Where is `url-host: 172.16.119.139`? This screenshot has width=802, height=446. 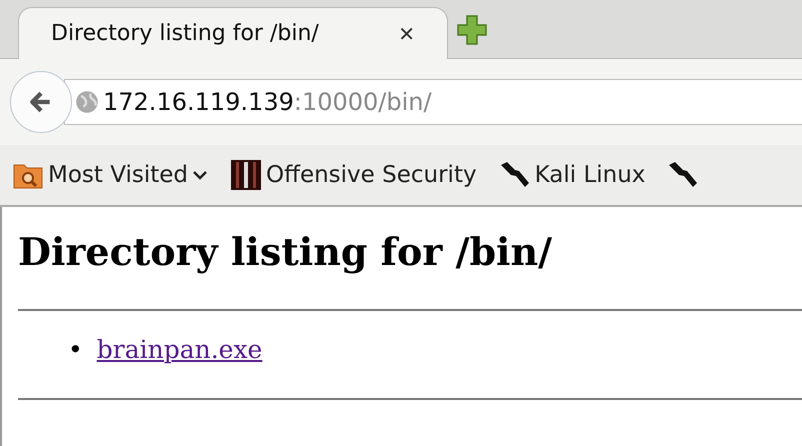
url-host: 172.16.119.139 is located at coordinates (198, 102).